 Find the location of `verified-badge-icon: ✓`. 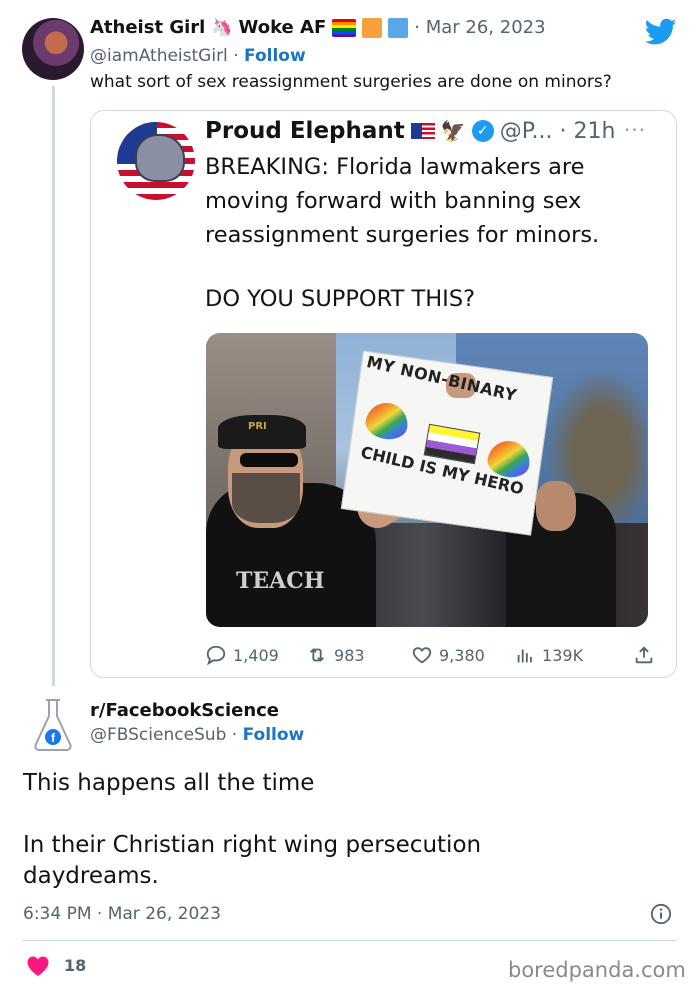

verified-badge-icon: ✓ is located at coordinates (482, 131).